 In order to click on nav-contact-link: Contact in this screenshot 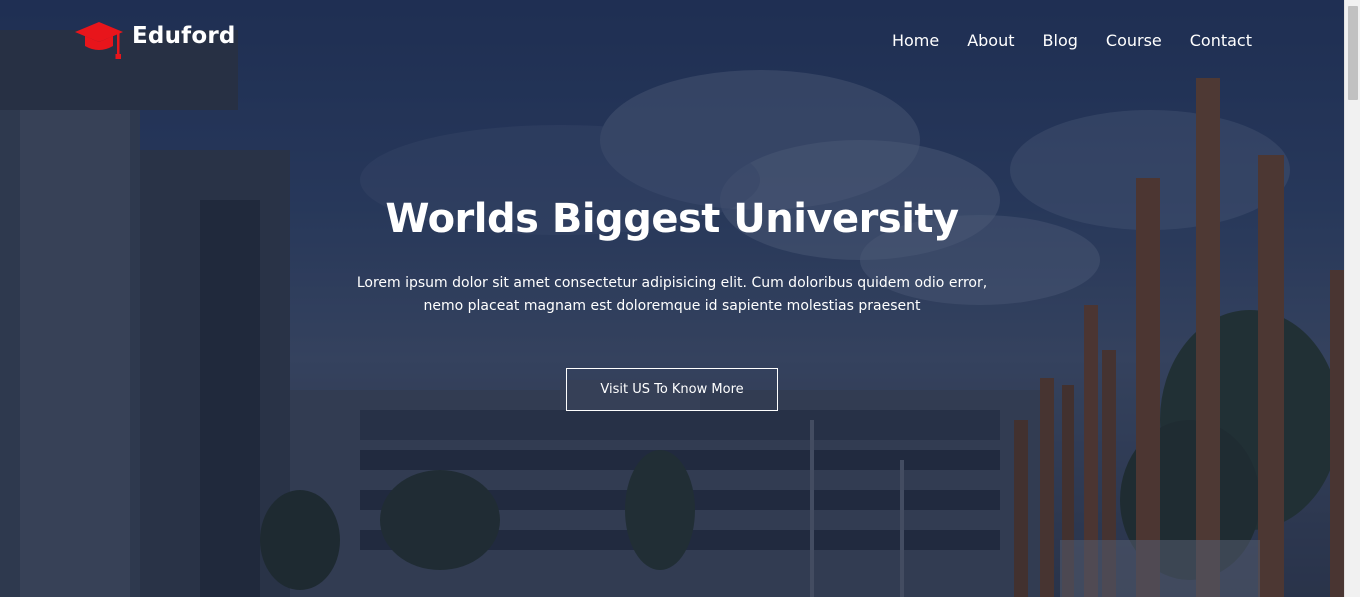, I will do `click(1221, 40)`.